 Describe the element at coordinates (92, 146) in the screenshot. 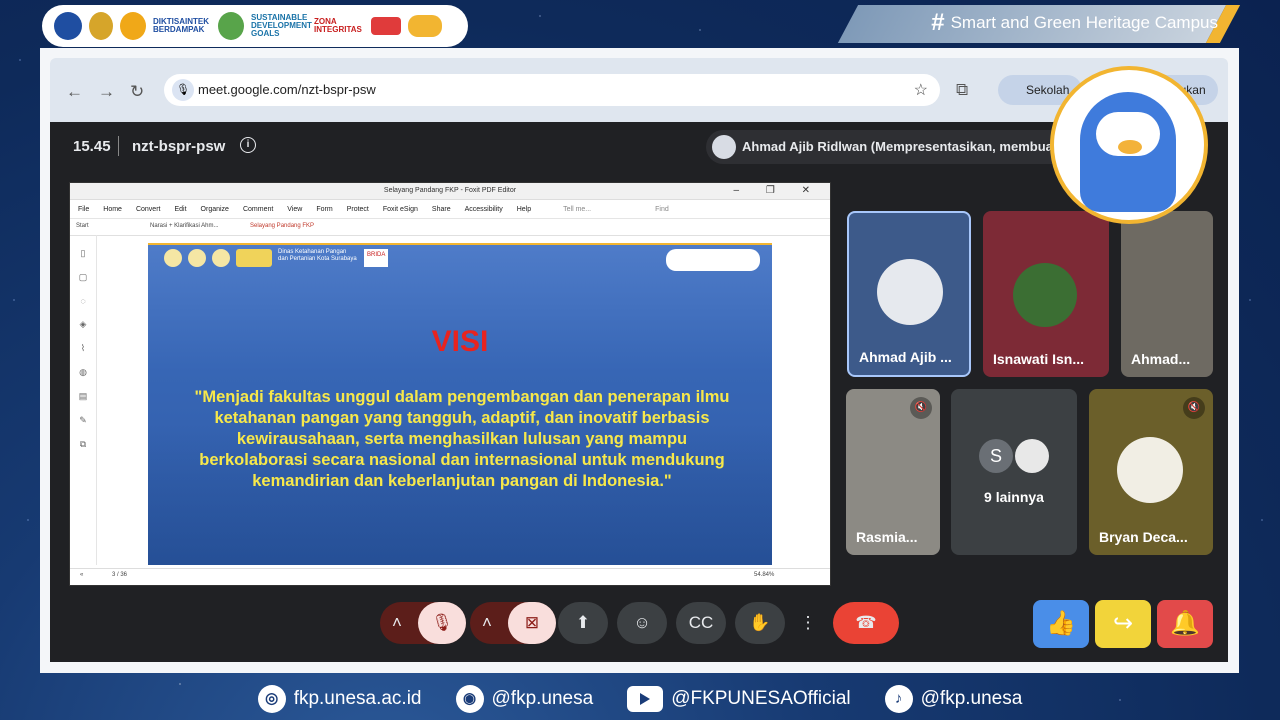

I see `meeting-time: 15.45` at that location.